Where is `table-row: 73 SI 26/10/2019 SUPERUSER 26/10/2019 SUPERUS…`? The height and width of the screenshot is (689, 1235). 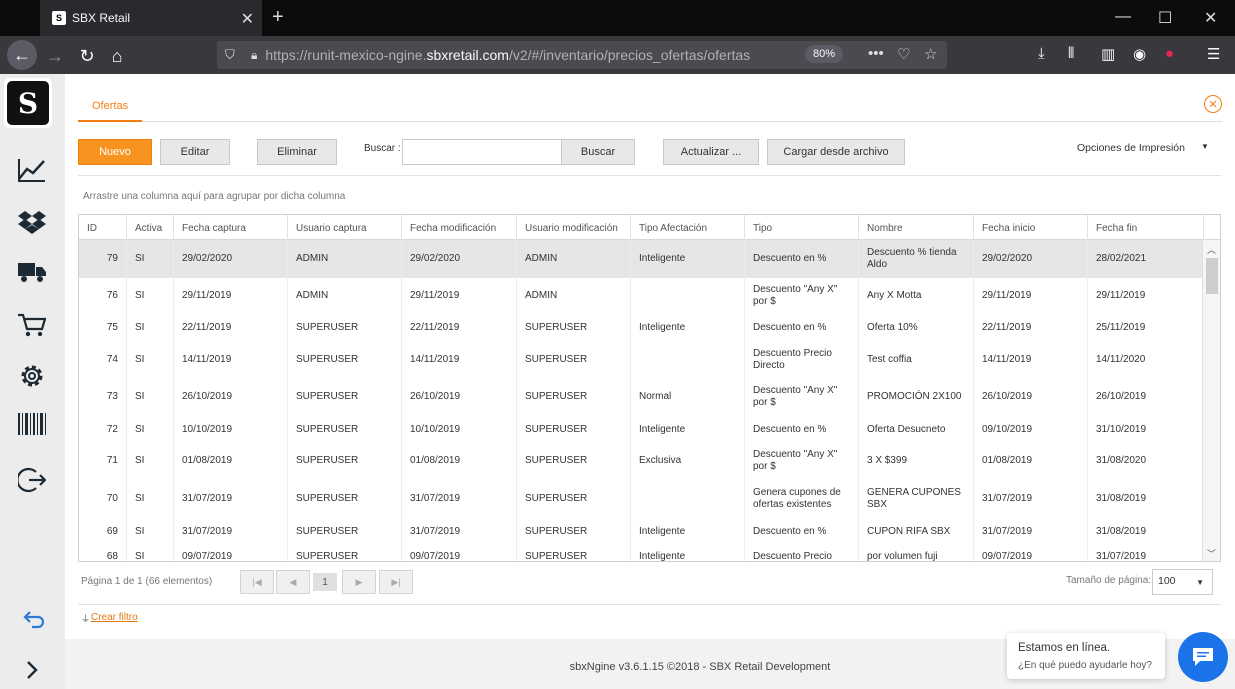
table-row: 73 SI 26/10/2019 SUPERUSER 26/10/2019 SUPERUS… is located at coordinates (641, 397).